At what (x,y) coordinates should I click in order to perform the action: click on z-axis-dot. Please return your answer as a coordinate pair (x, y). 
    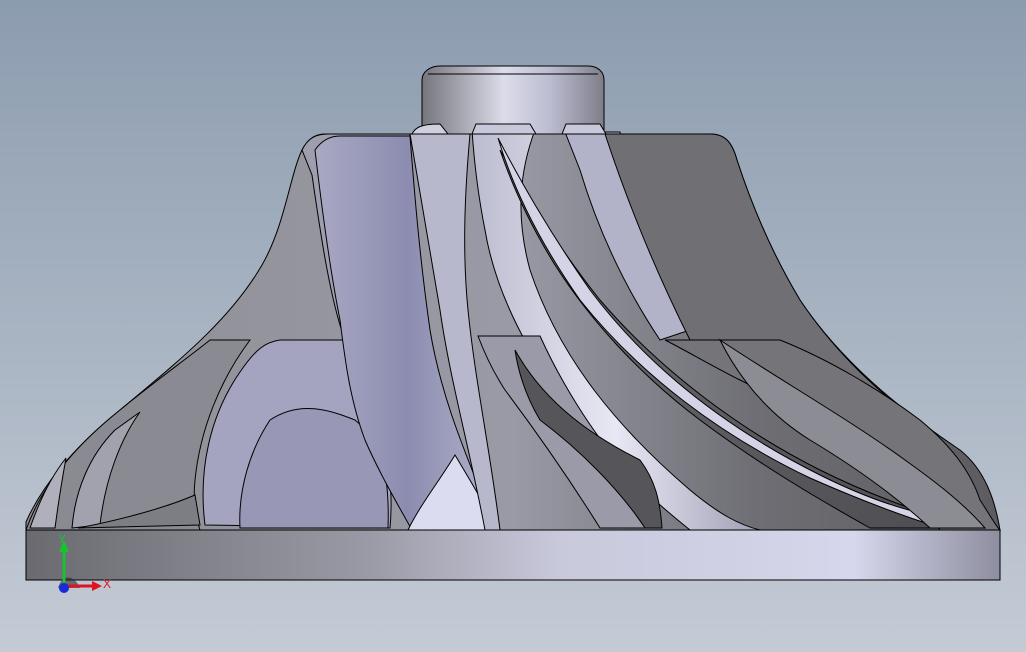
    Looking at the image, I should click on (64, 588).